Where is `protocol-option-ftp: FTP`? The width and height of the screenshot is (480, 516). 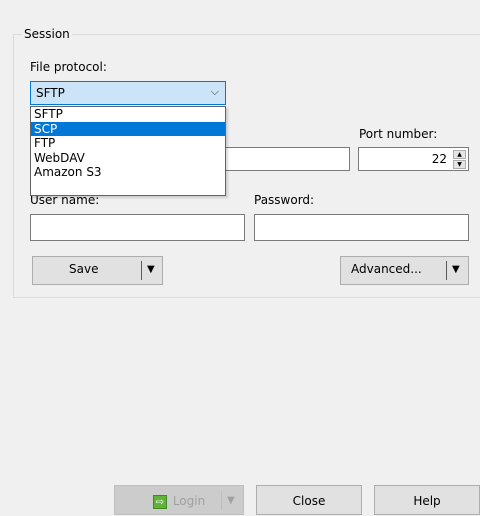 protocol-option-ftp: FTP is located at coordinates (128, 143).